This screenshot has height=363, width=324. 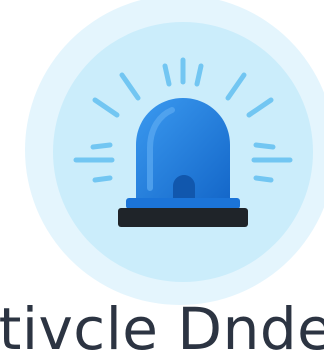 I want to click on siren-base, so click(x=183, y=217).